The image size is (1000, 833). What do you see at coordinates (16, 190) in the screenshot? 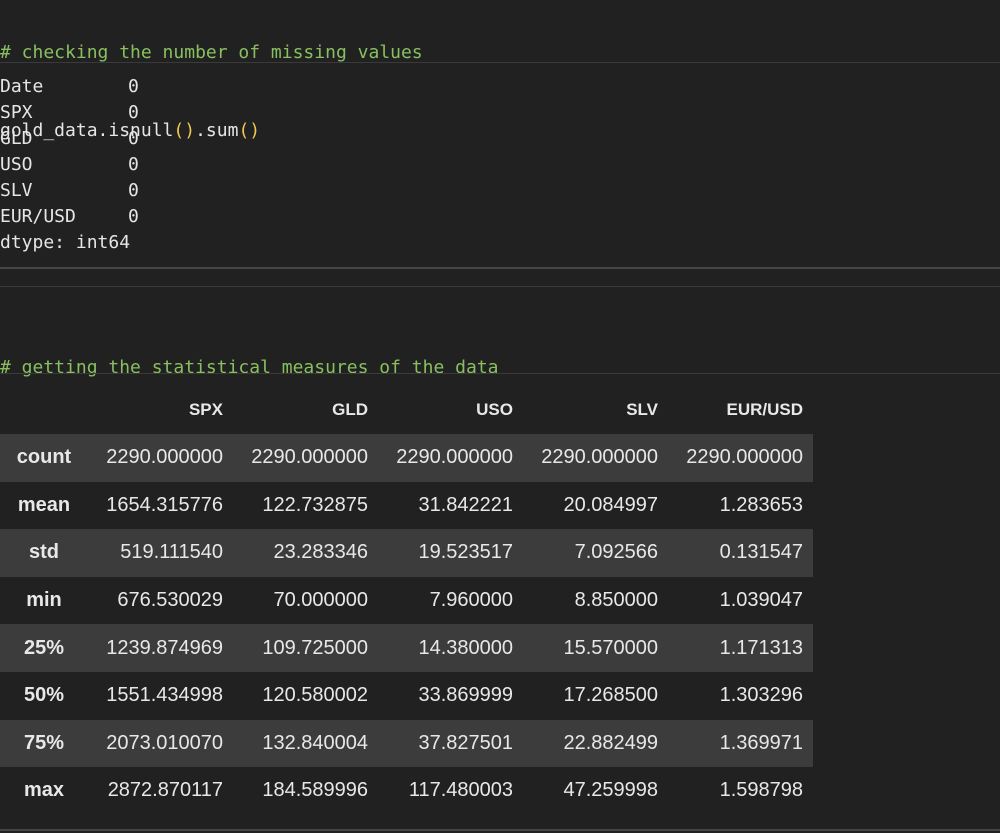
I see `series-key: SLV` at bounding box center [16, 190].